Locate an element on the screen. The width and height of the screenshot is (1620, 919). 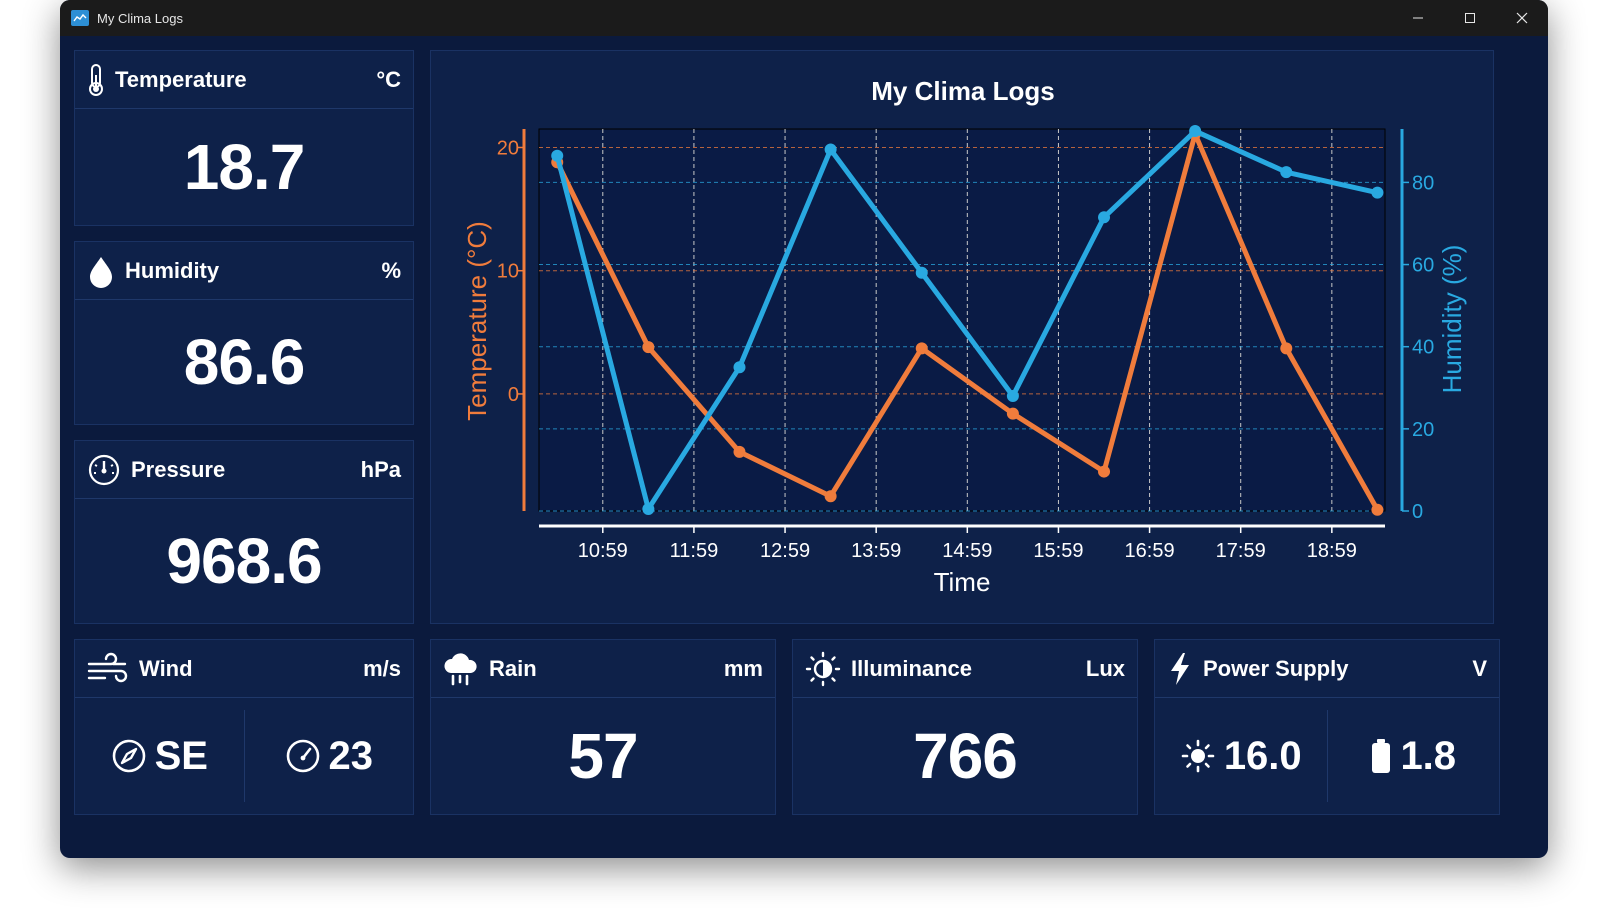
right-tick-label: 40 is located at coordinates (1423, 348).